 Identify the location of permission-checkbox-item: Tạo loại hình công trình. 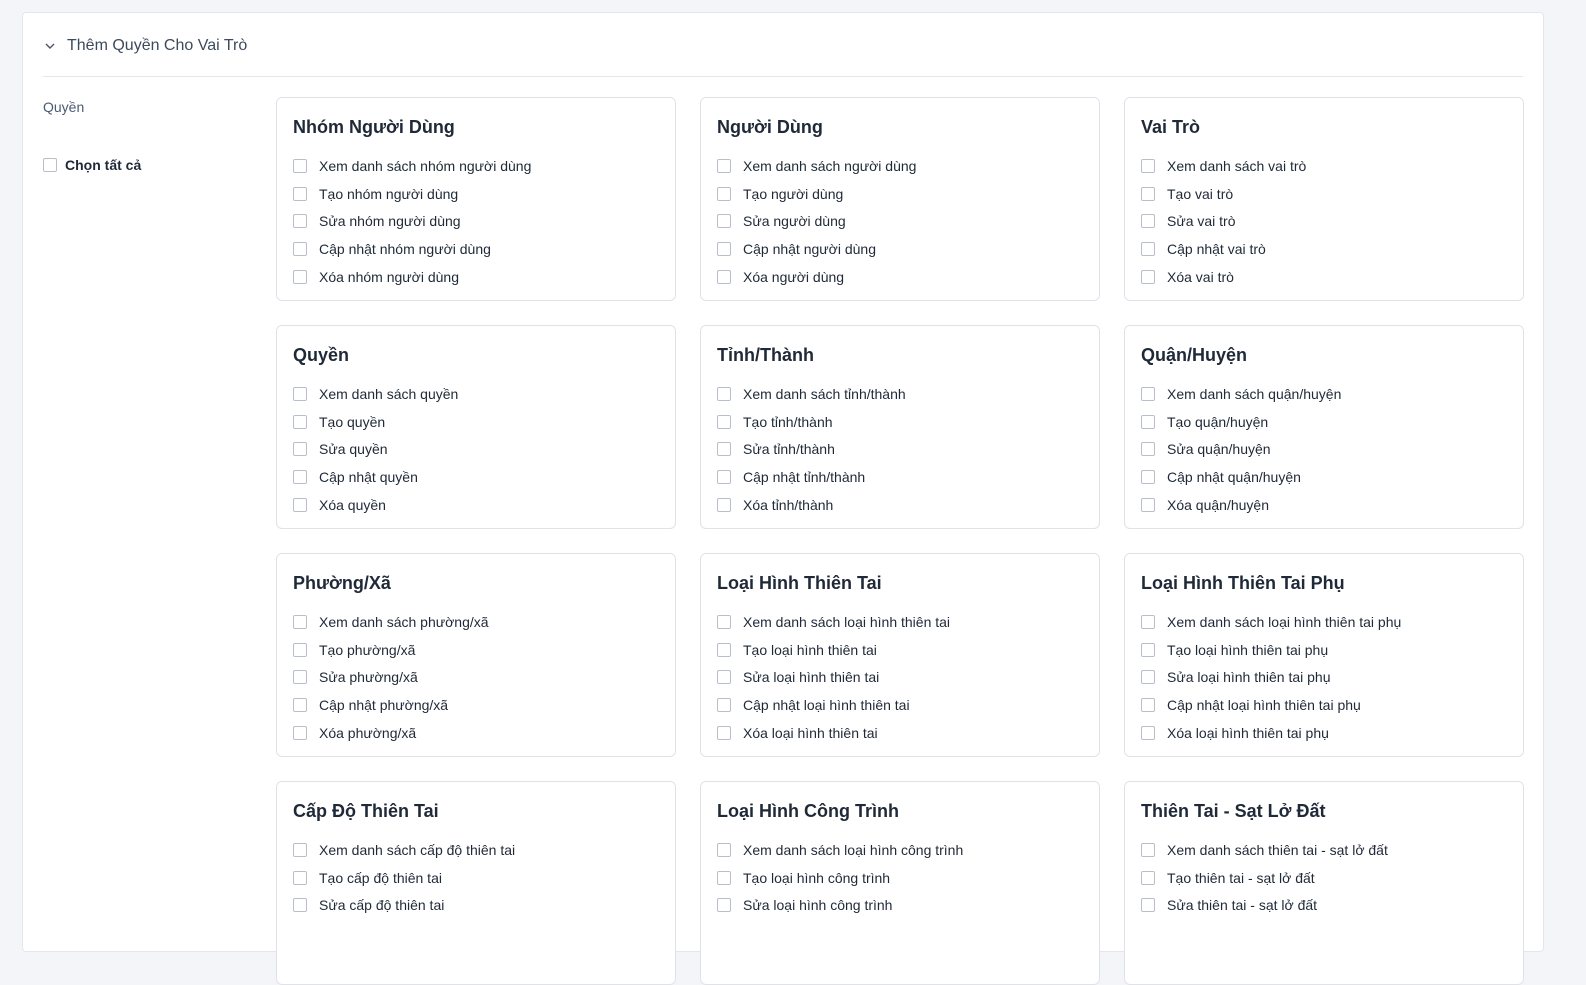
(900, 878).